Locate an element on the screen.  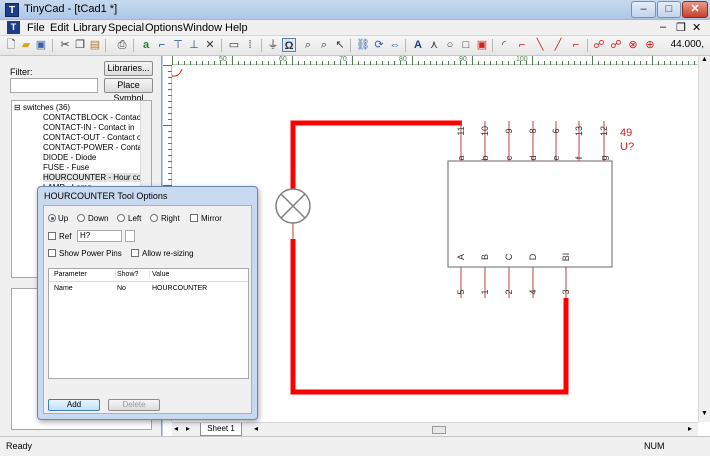
menu-file: File is located at coordinates (36, 28).